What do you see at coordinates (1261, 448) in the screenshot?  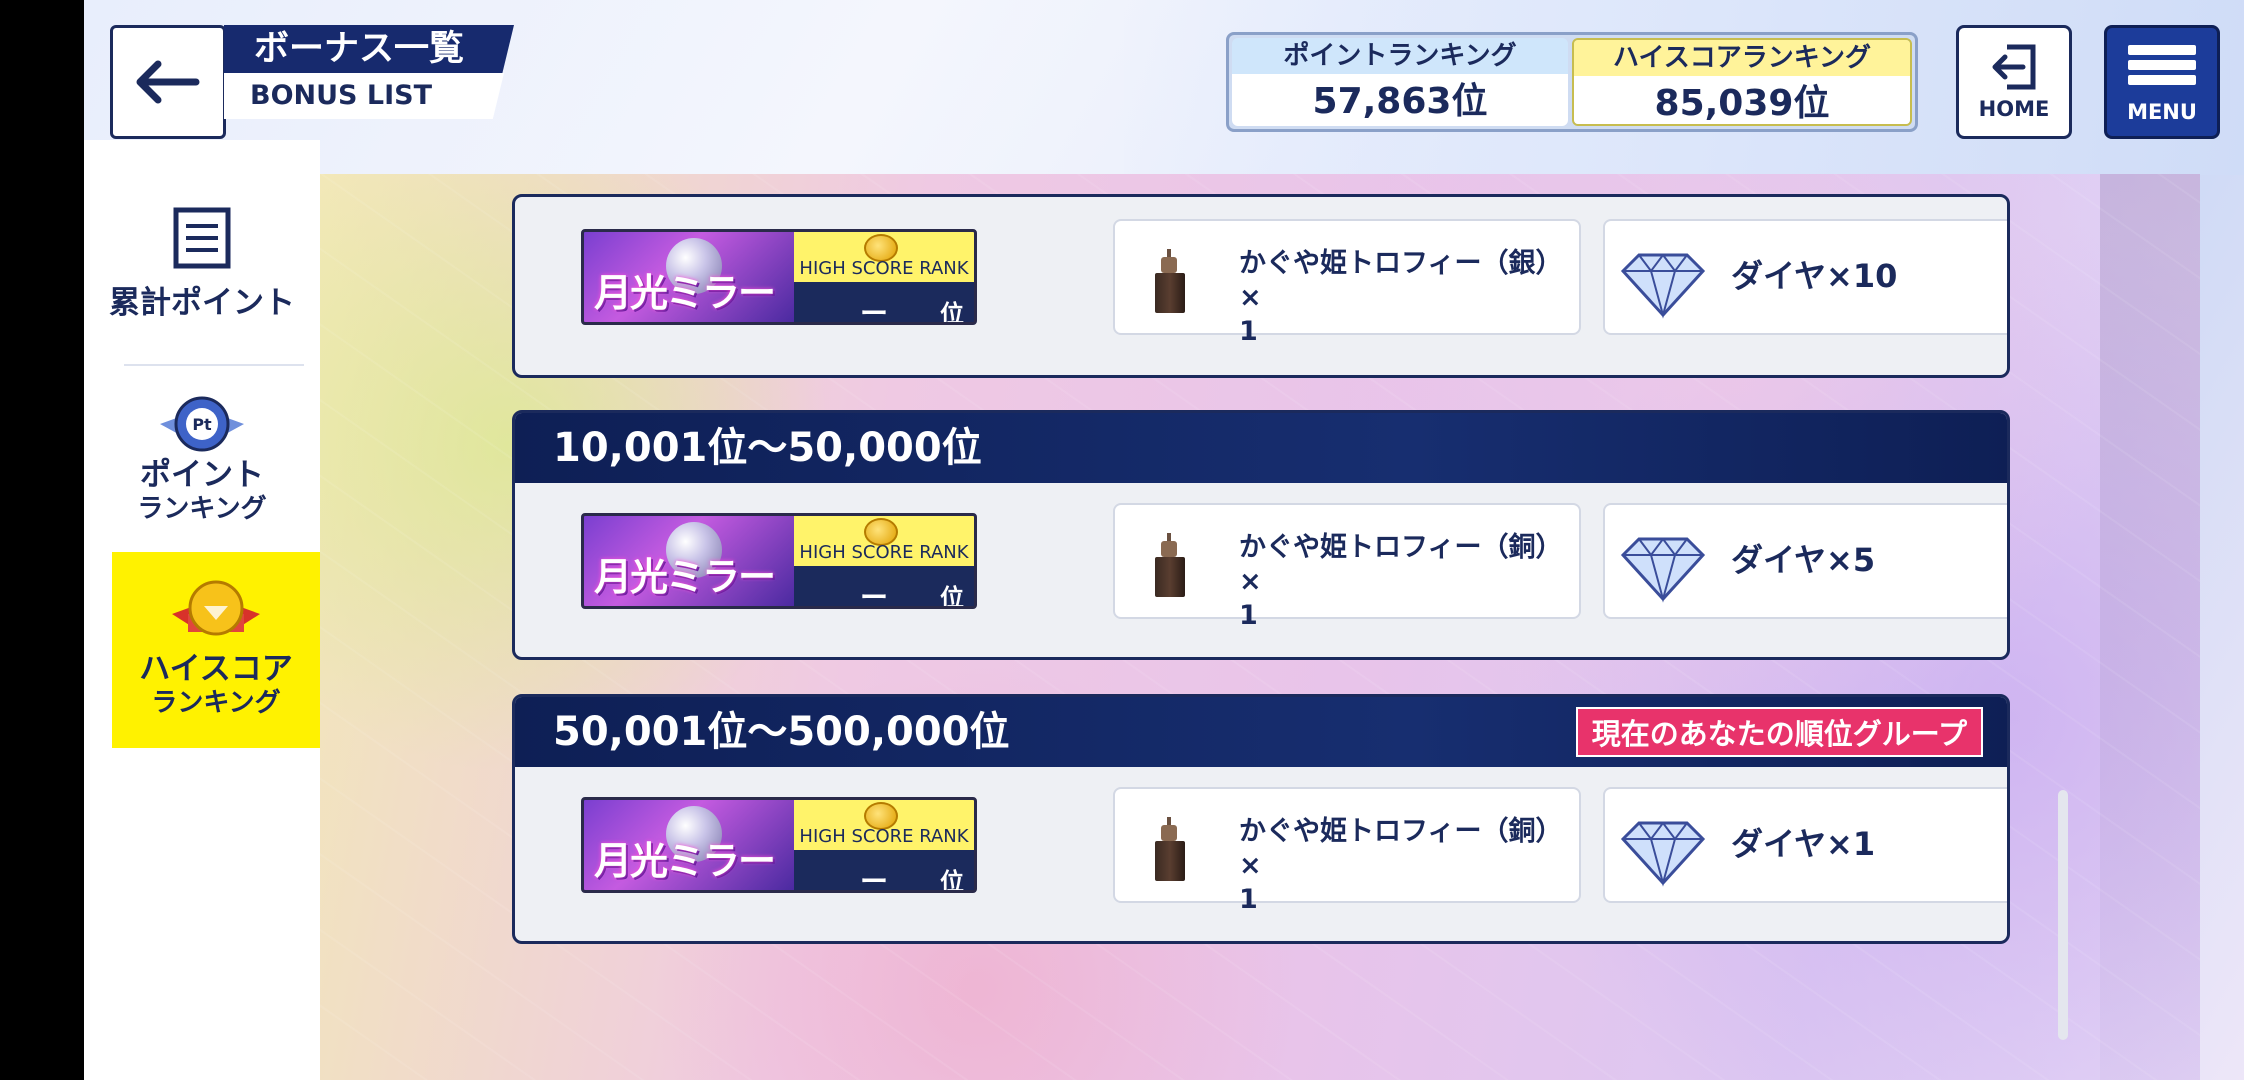 I see `tier-range-header: 10,001位〜50,000位` at bounding box center [1261, 448].